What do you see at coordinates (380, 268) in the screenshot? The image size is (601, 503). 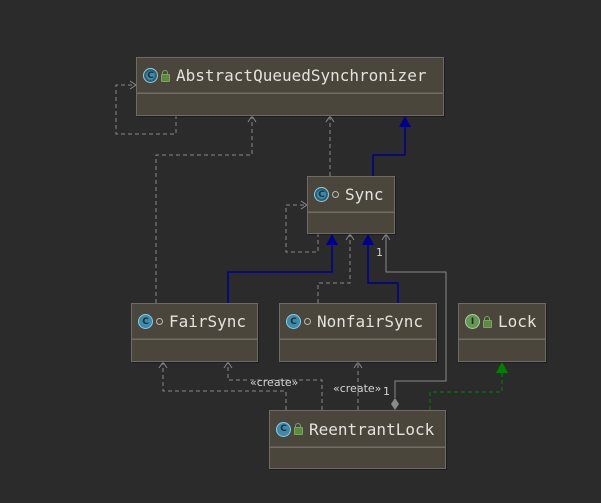 I see `nonfairsync-extends-sync-edge` at bounding box center [380, 268].